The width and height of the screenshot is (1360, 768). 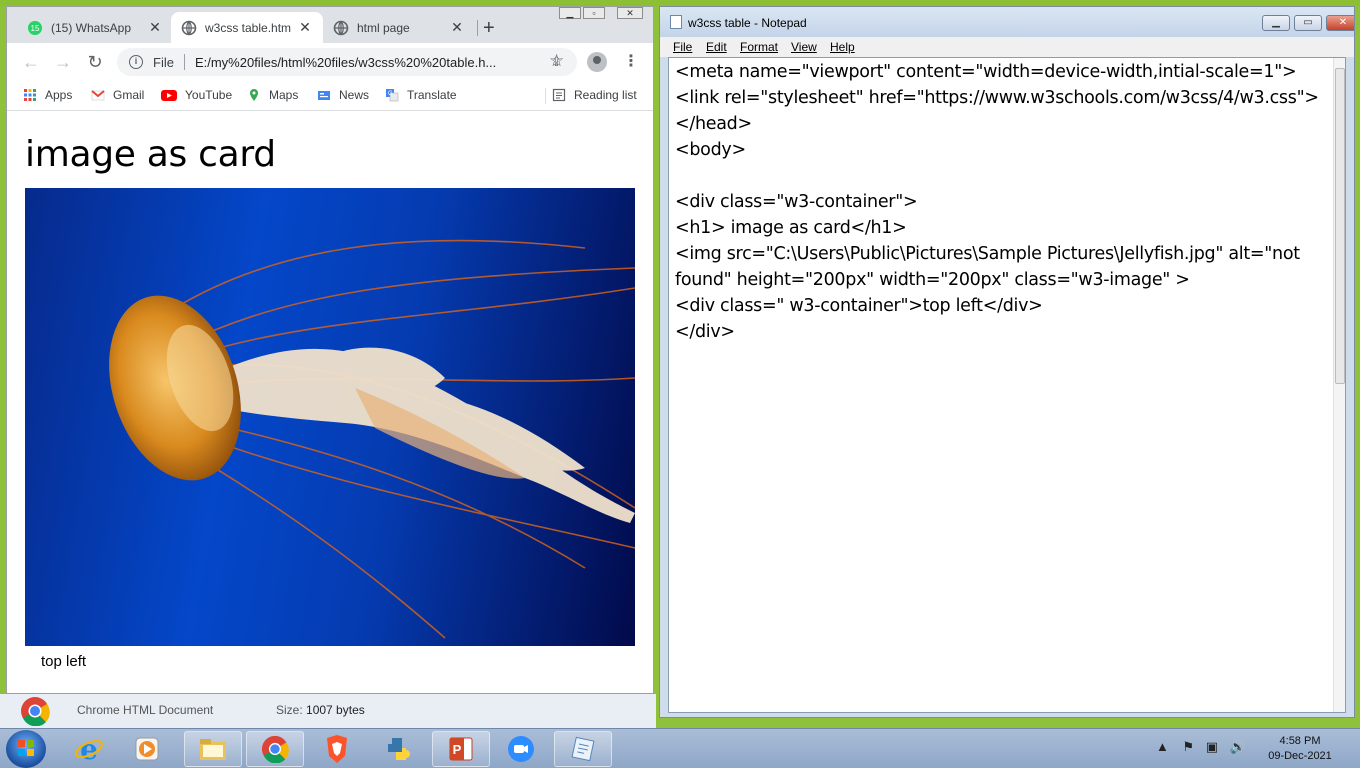 I want to click on bookmark-star-icon: ☆, so click(x=556, y=61).